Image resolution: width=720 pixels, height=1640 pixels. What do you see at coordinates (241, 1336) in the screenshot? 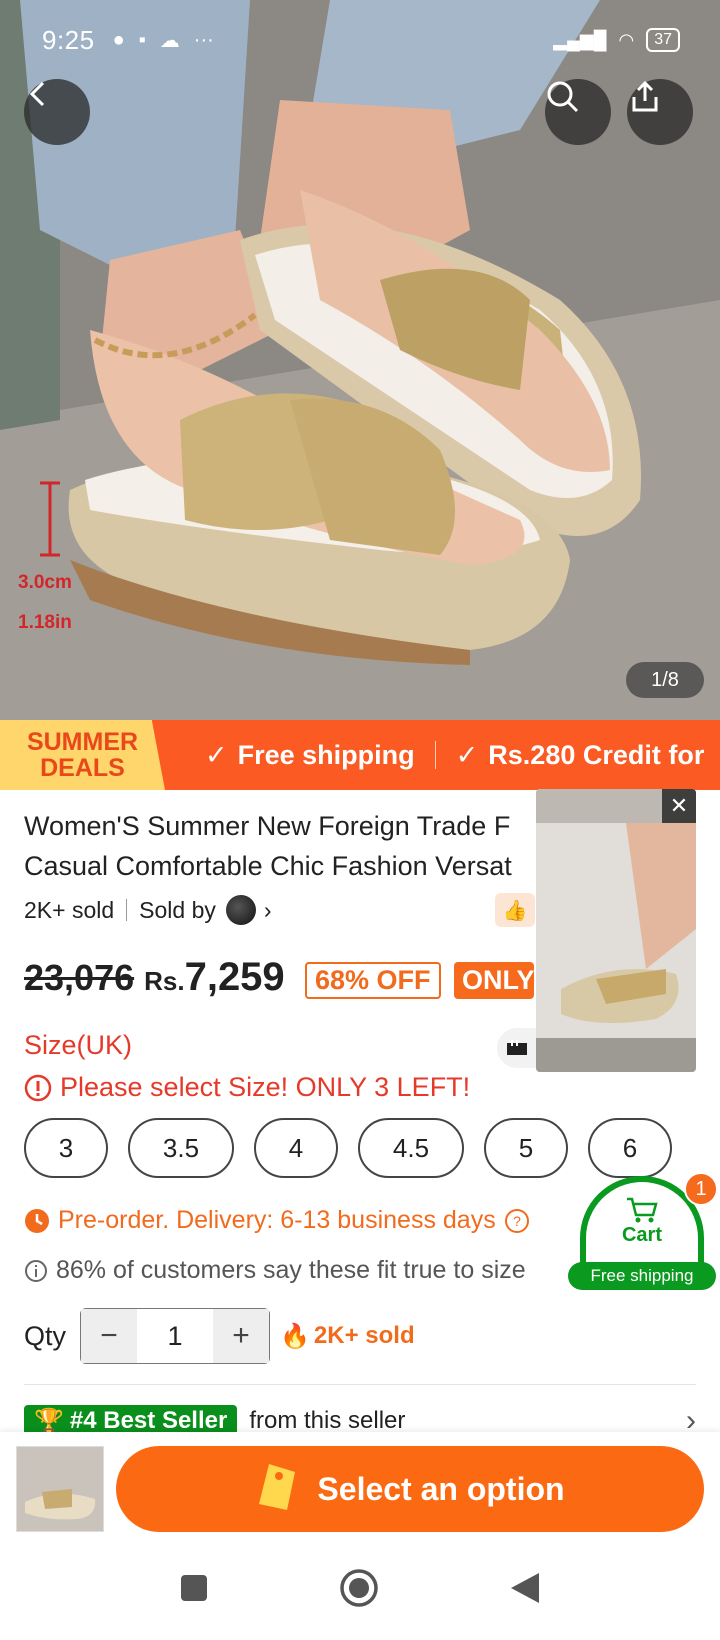
I see `increase-button: +` at bounding box center [241, 1336].